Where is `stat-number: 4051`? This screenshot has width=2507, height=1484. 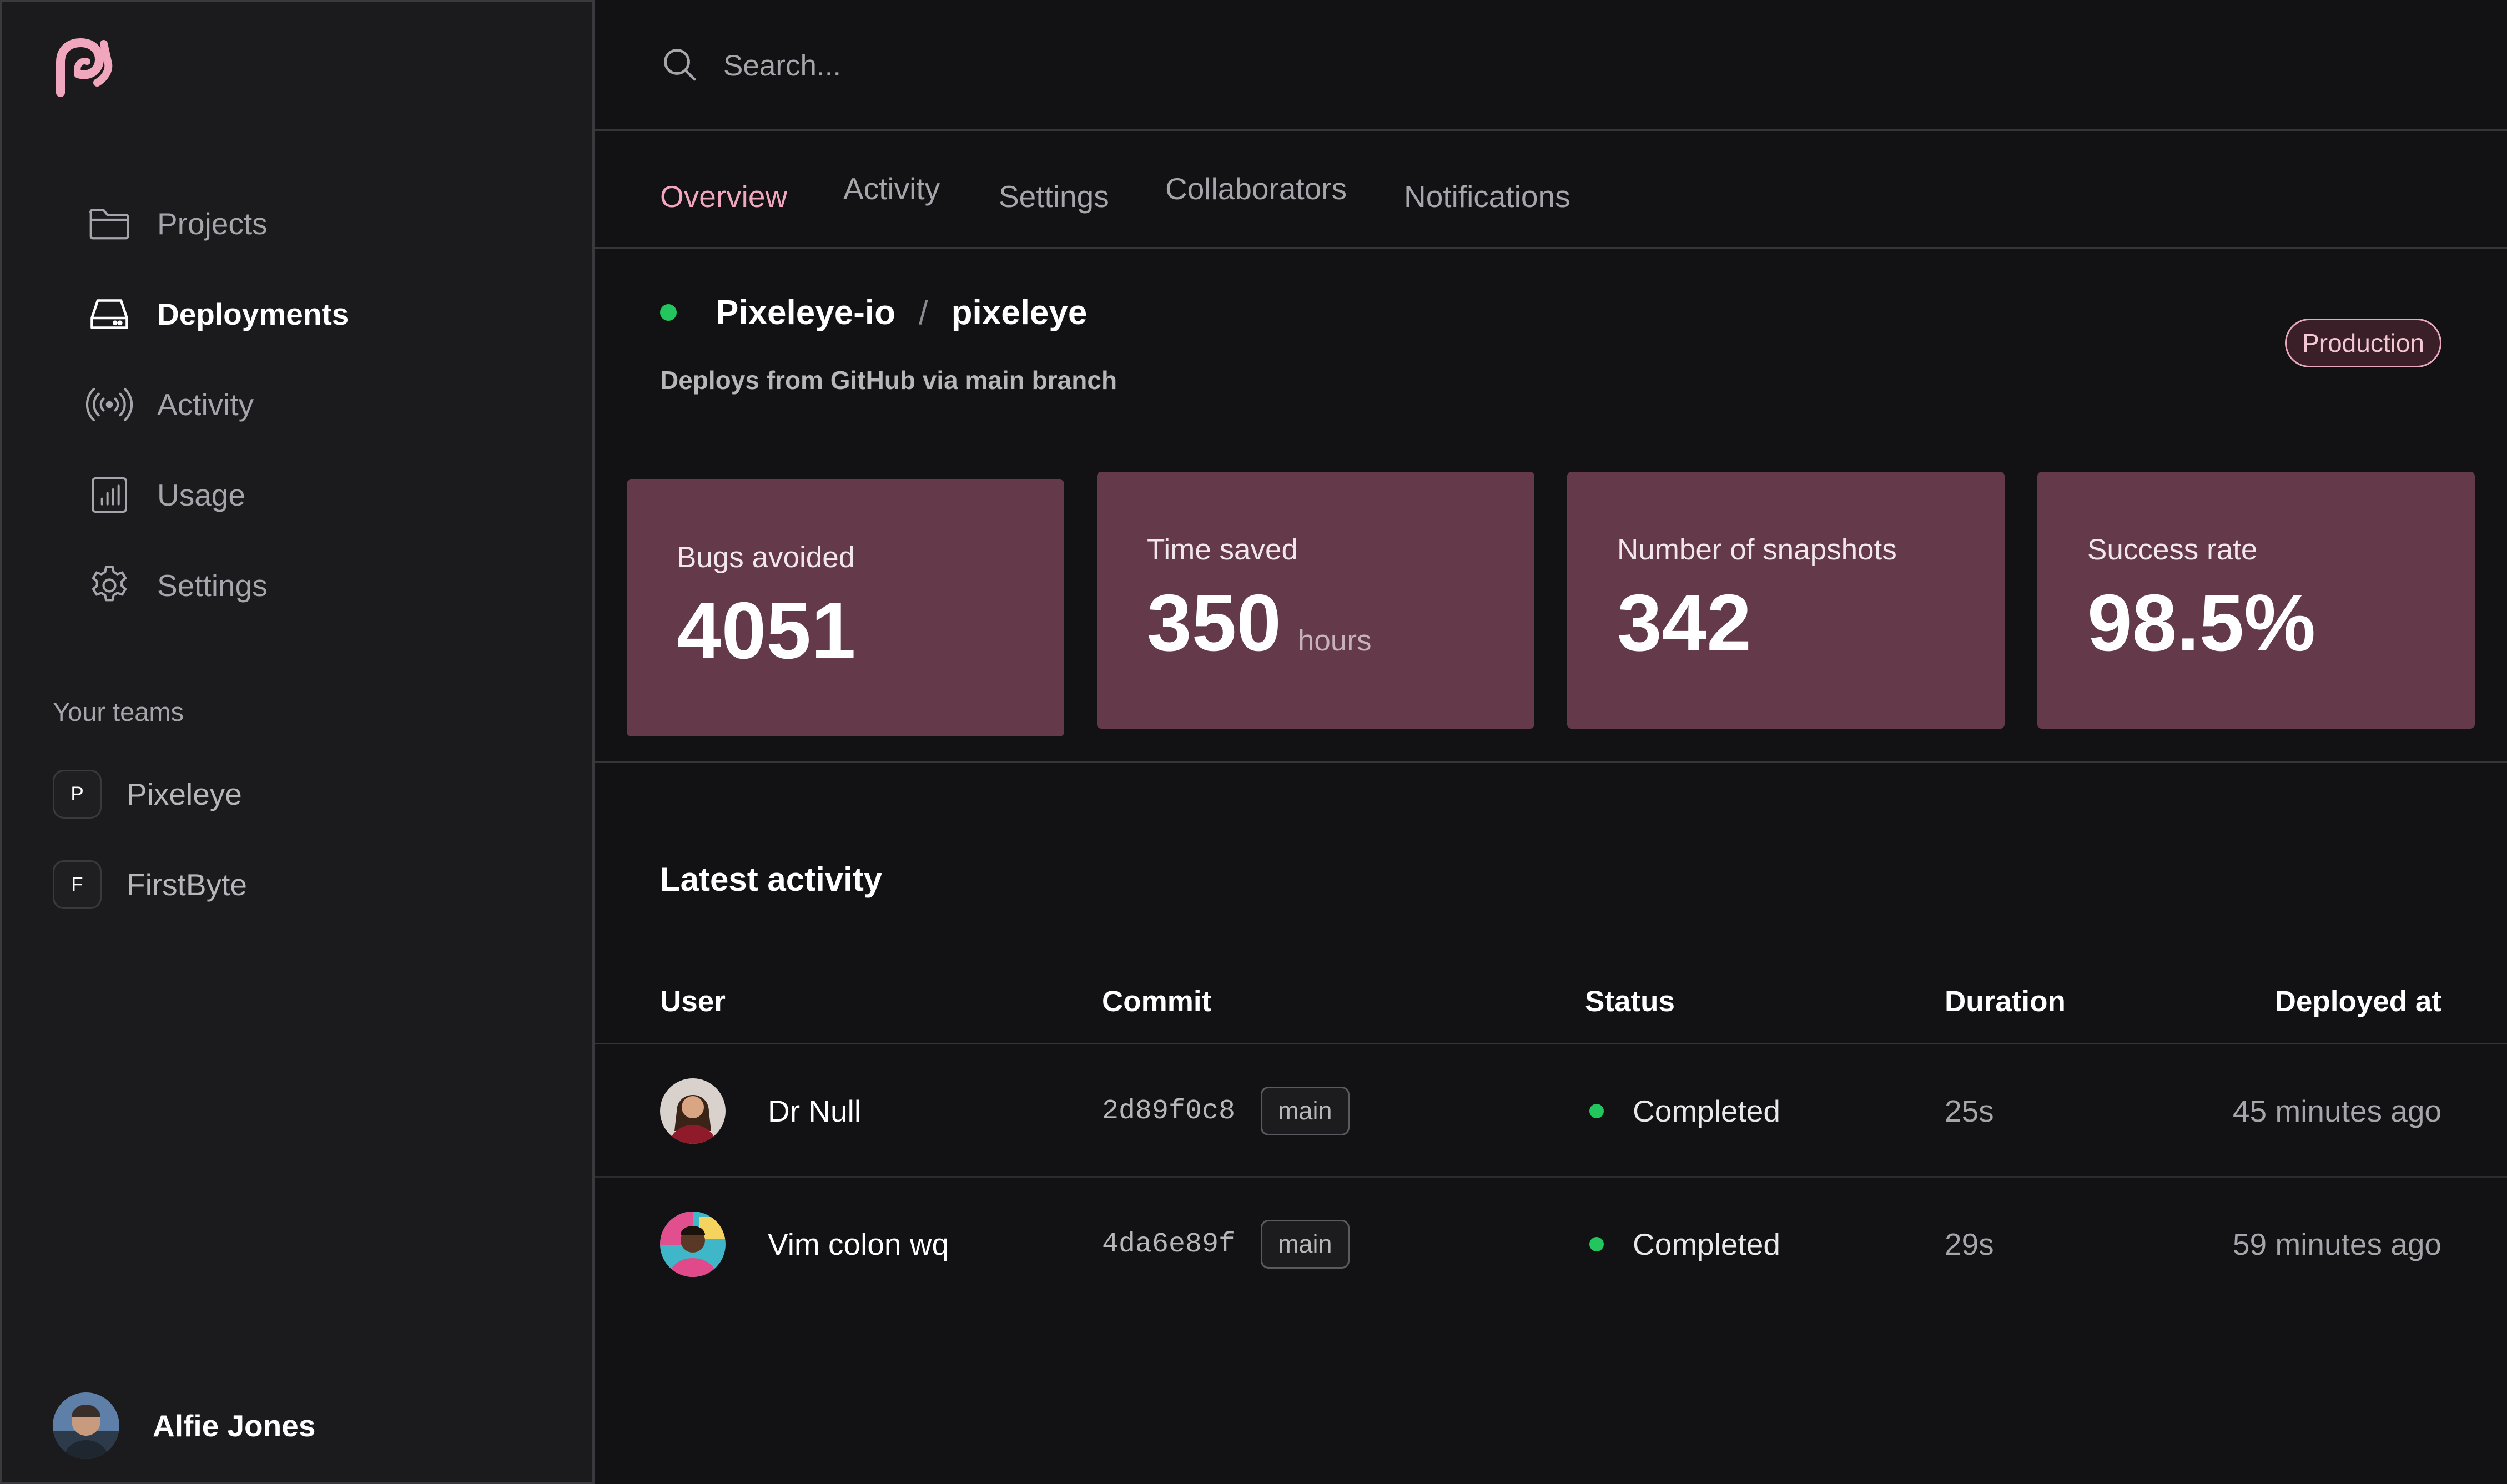 stat-number: 4051 is located at coordinates (766, 630).